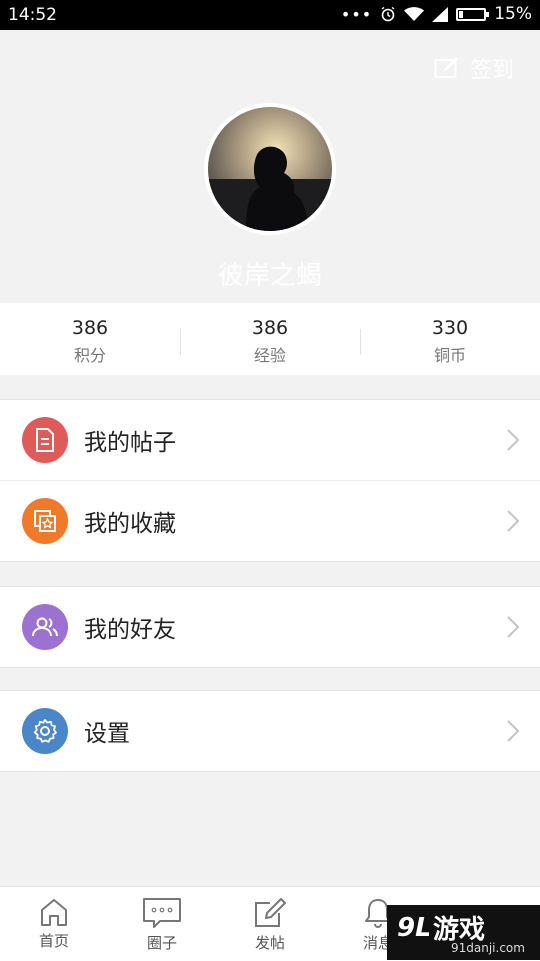 The width and height of the screenshot is (540, 961). I want to click on username: 彼岸之蝎, so click(269, 276).